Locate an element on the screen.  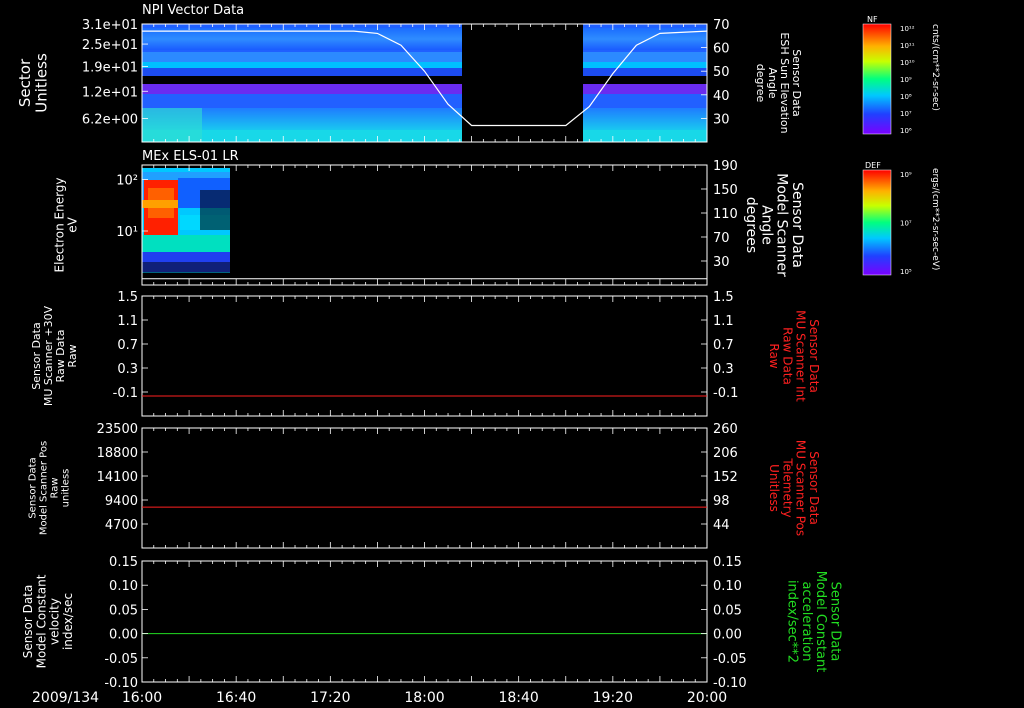
colorbar-def-units: ergs/(cm**2-sr-sec-eV) is located at coordinates (935, 219).